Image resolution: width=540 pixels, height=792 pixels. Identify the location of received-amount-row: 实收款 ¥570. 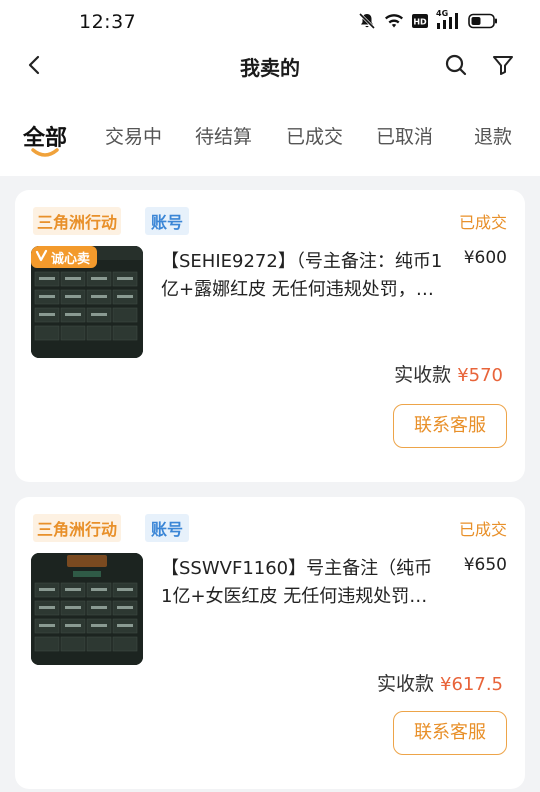
(448, 373).